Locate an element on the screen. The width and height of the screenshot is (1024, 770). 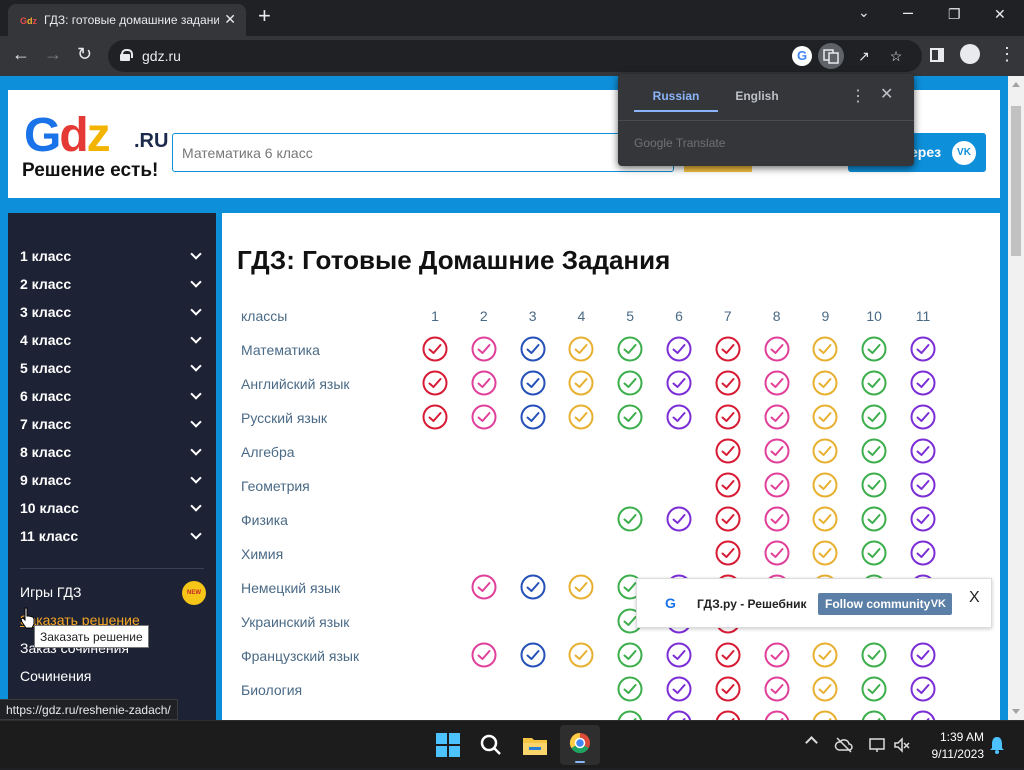
sidebar-grade-item: 7 класс is located at coordinates (112, 427).